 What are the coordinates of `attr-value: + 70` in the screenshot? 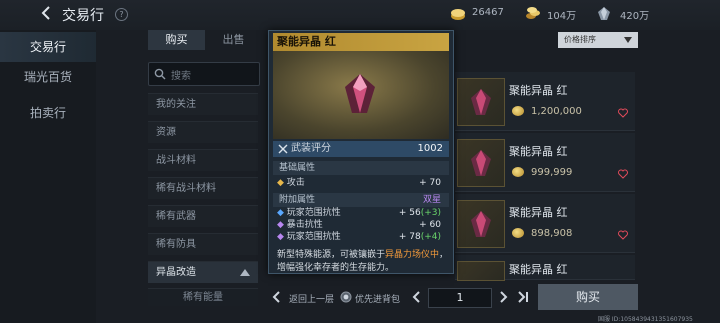 It's located at (430, 183).